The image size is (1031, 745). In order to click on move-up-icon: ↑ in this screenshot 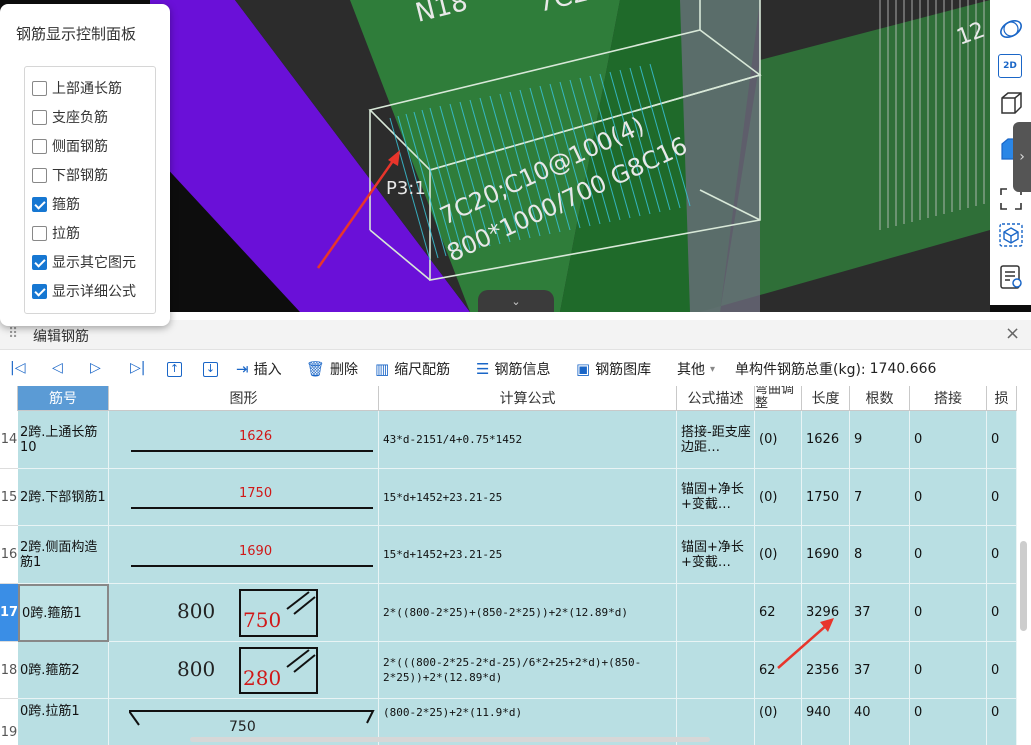, I will do `click(174, 368)`.